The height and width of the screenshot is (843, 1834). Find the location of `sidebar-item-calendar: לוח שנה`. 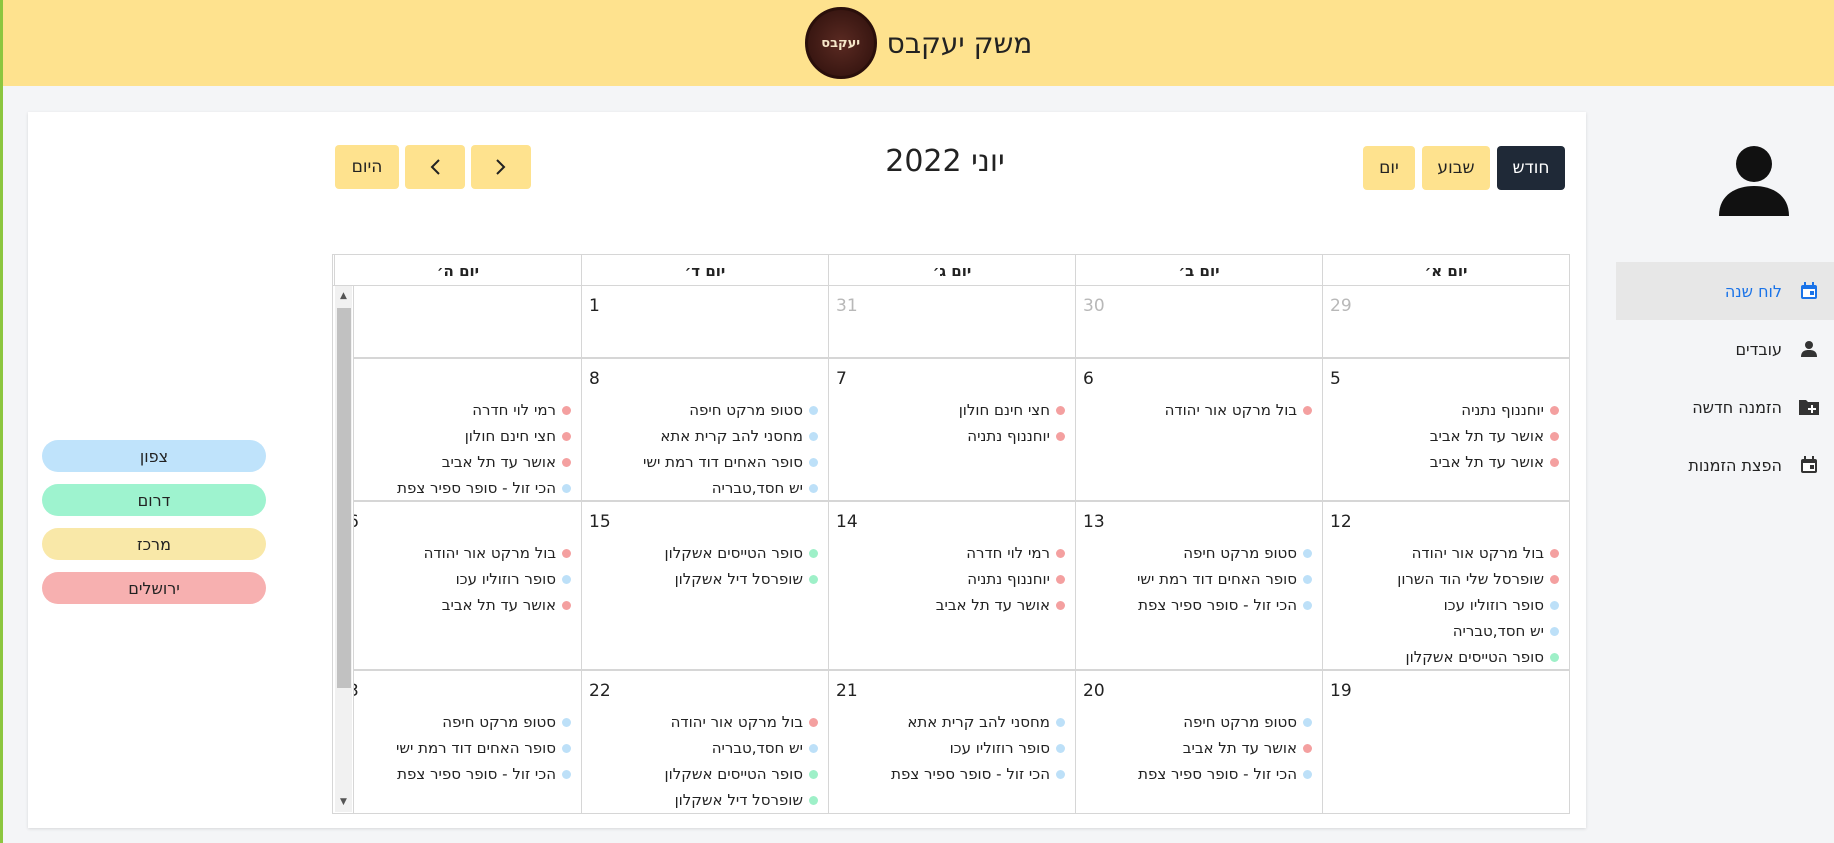

sidebar-item-calendar: לוח שנה is located at coordinates (1725, 291).